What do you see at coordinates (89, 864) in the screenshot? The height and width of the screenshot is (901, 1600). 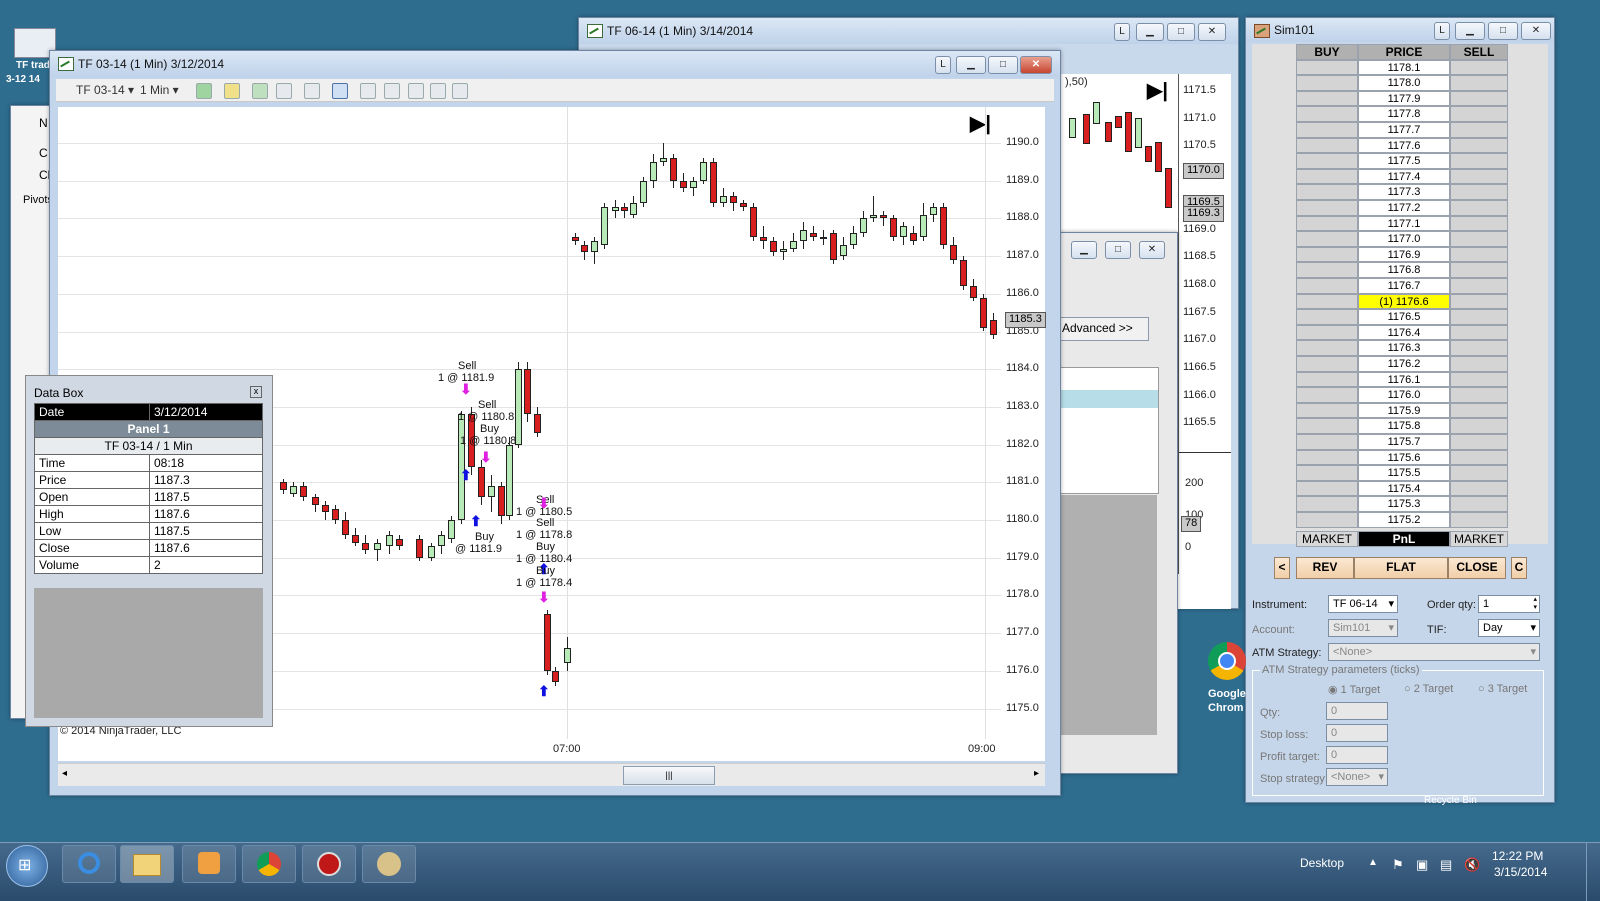 I see `ie-taskbar-button` at bounding box center [89, 864].